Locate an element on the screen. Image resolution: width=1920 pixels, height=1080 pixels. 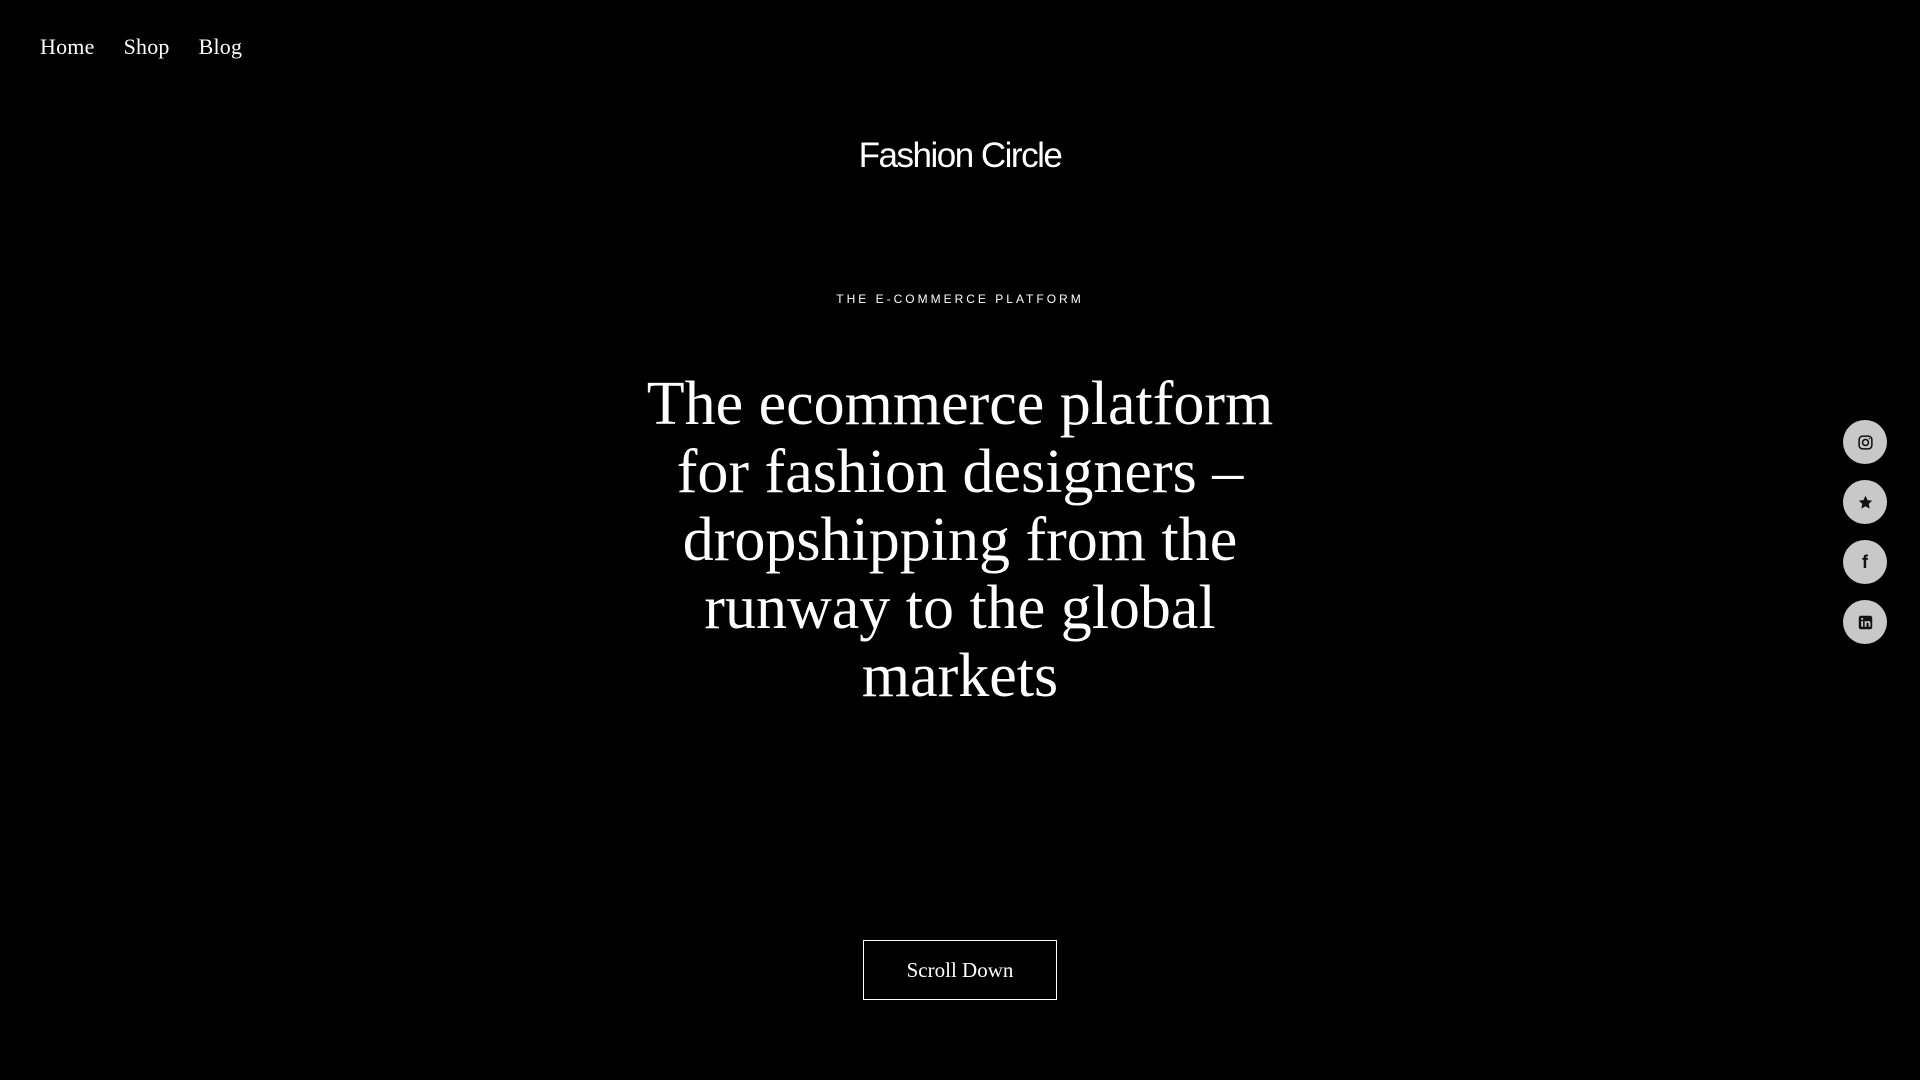
facebook-link: f is located at coordinates (1865, 562).